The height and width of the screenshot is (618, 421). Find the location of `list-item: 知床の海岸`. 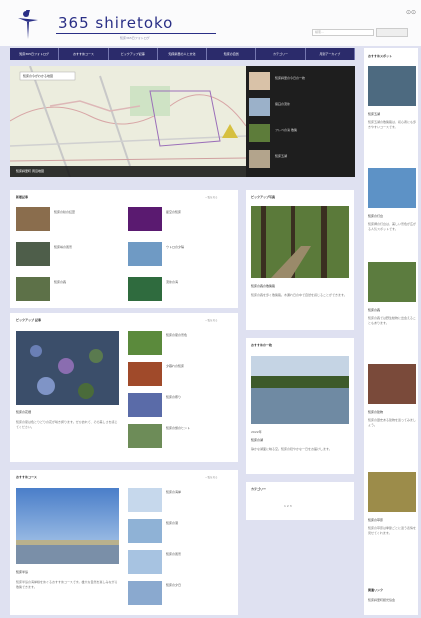

list-item: 知床の海岸 is located at coordinates (173, 492).